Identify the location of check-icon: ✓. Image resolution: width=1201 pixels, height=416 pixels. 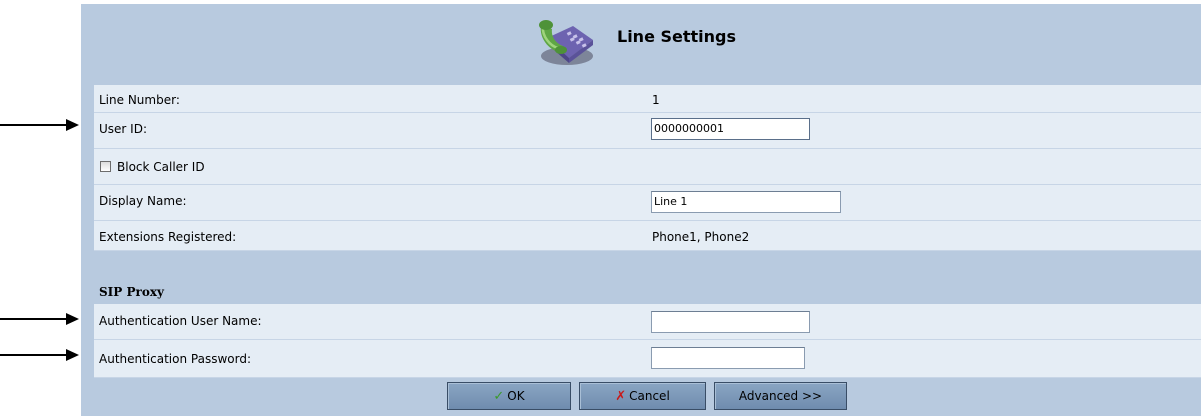
(499, 396).